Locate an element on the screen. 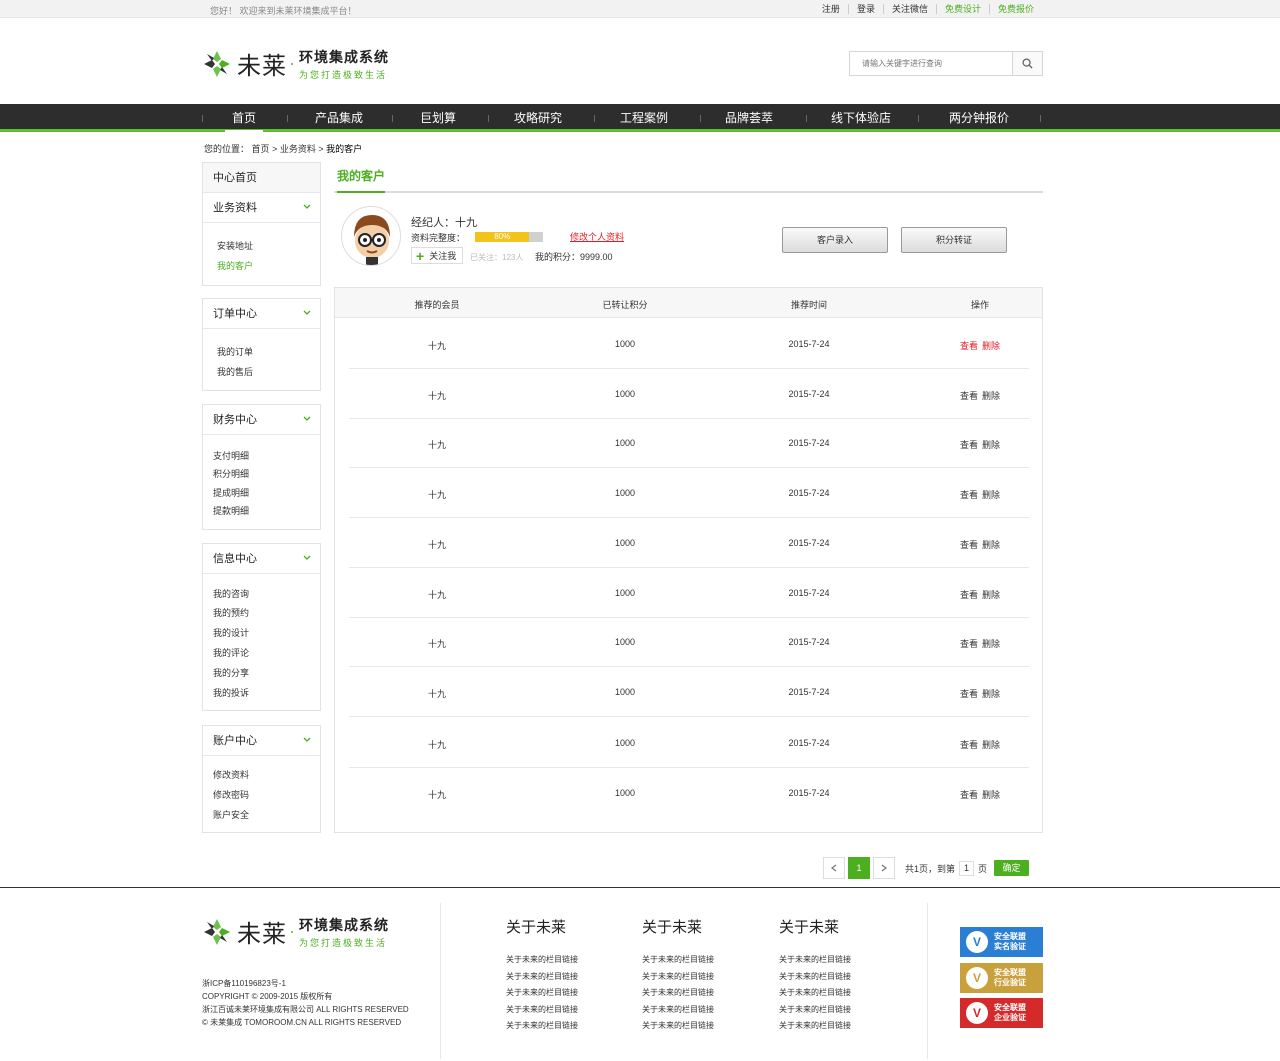 This screenshot has width=1280, height=1061. sidebar-item-password: 修改密码 is located at coordinates (226, 794).